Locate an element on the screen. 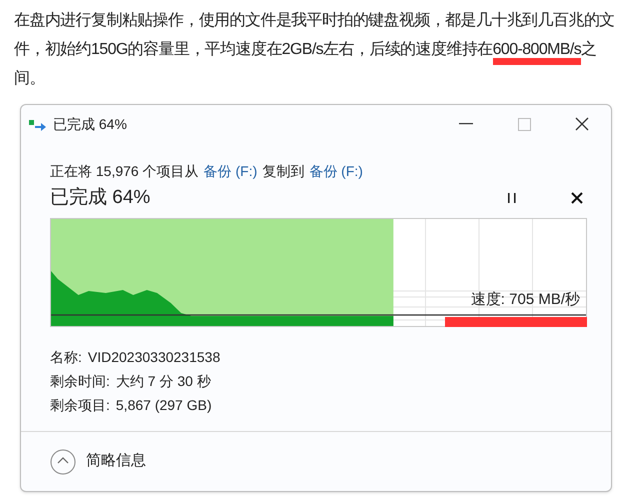  minimize-icon is located at coordinates (466, 124).